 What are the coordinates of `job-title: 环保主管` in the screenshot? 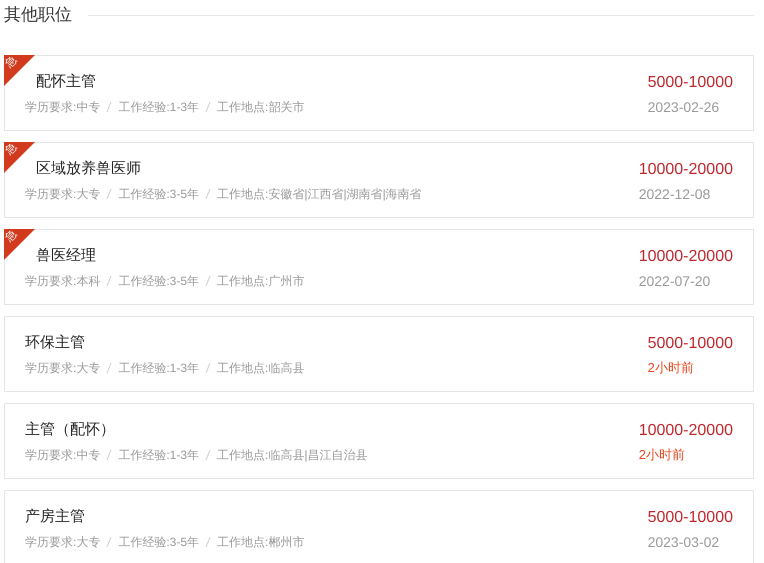 It's located at (55, 343).